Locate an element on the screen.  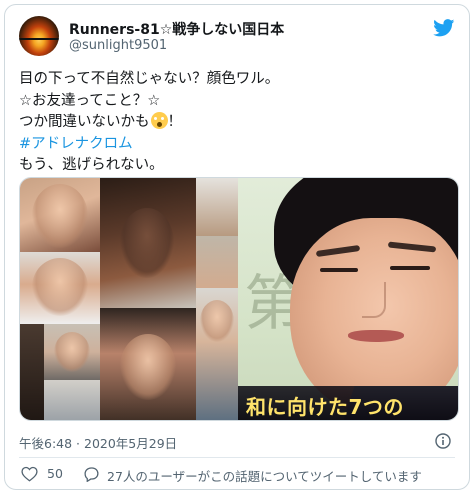
heart-icon is located at coordinates (29, 474).